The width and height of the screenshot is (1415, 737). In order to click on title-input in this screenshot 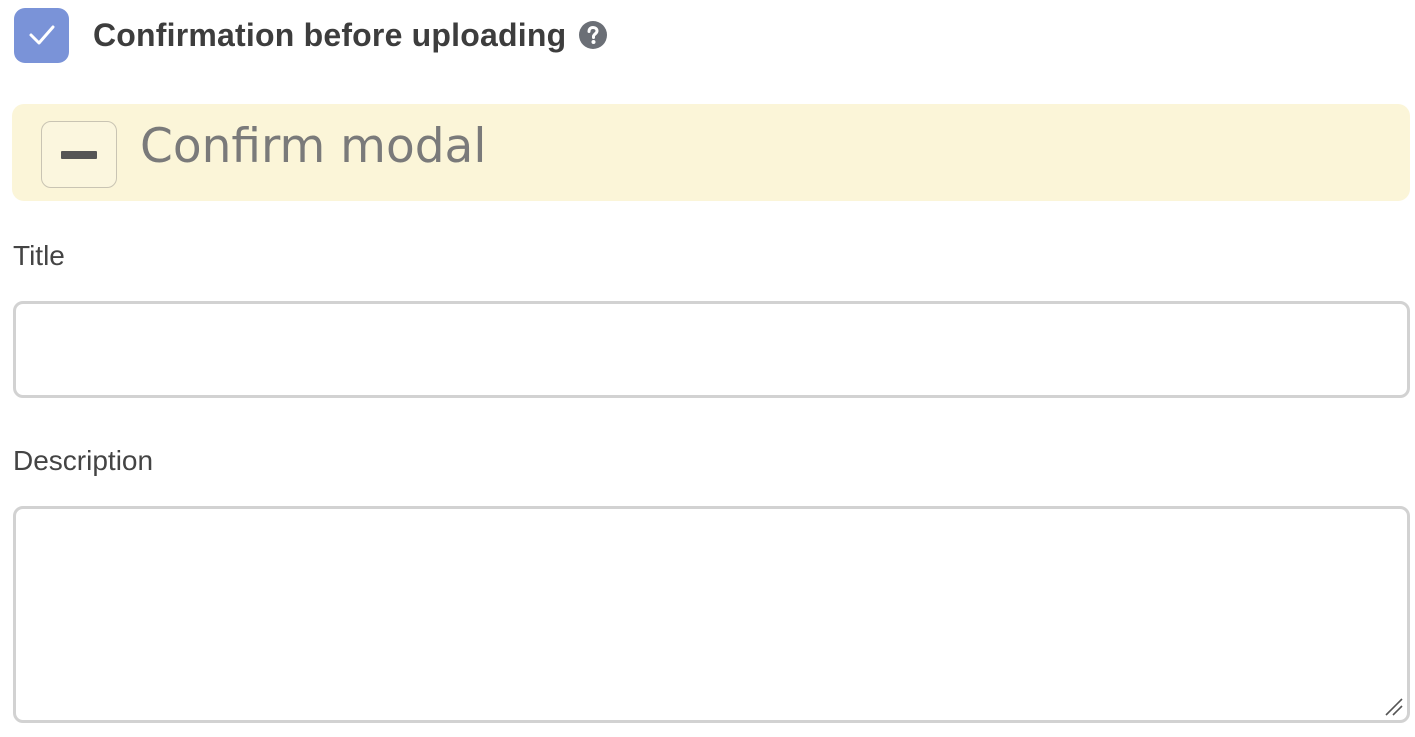, I will do `click(711, 349)`.